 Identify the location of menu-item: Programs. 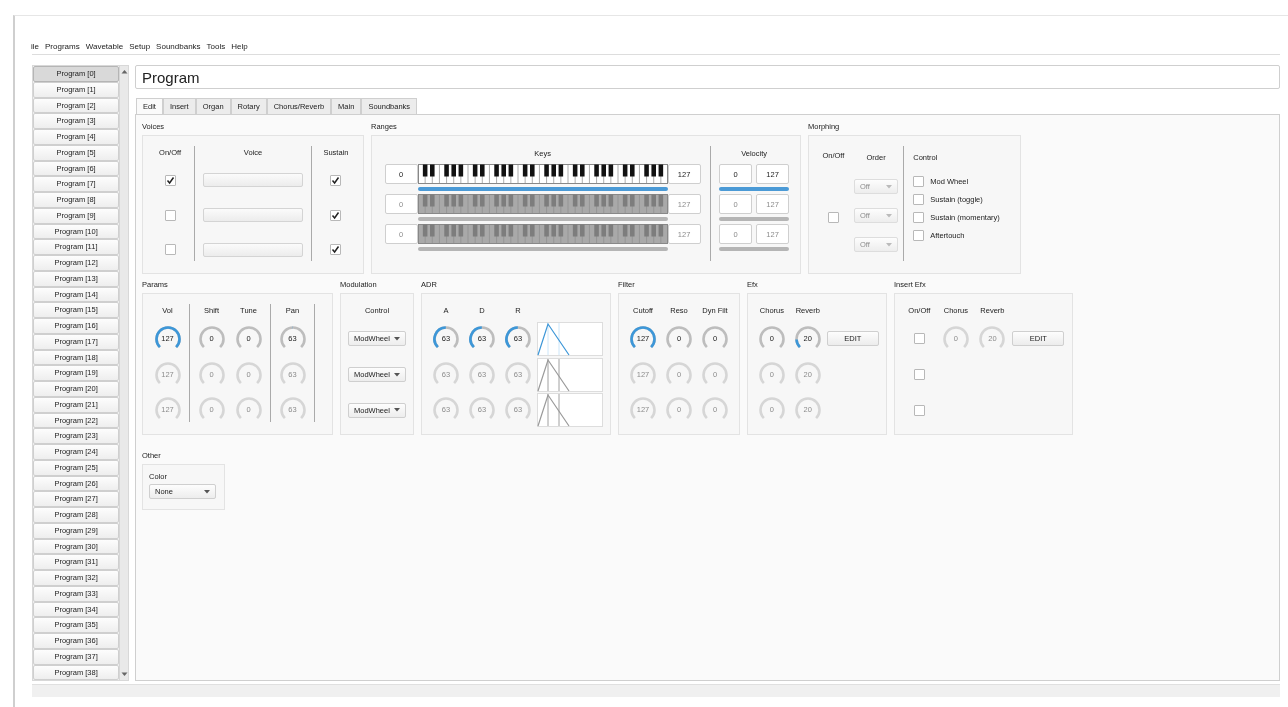
(62, 46).